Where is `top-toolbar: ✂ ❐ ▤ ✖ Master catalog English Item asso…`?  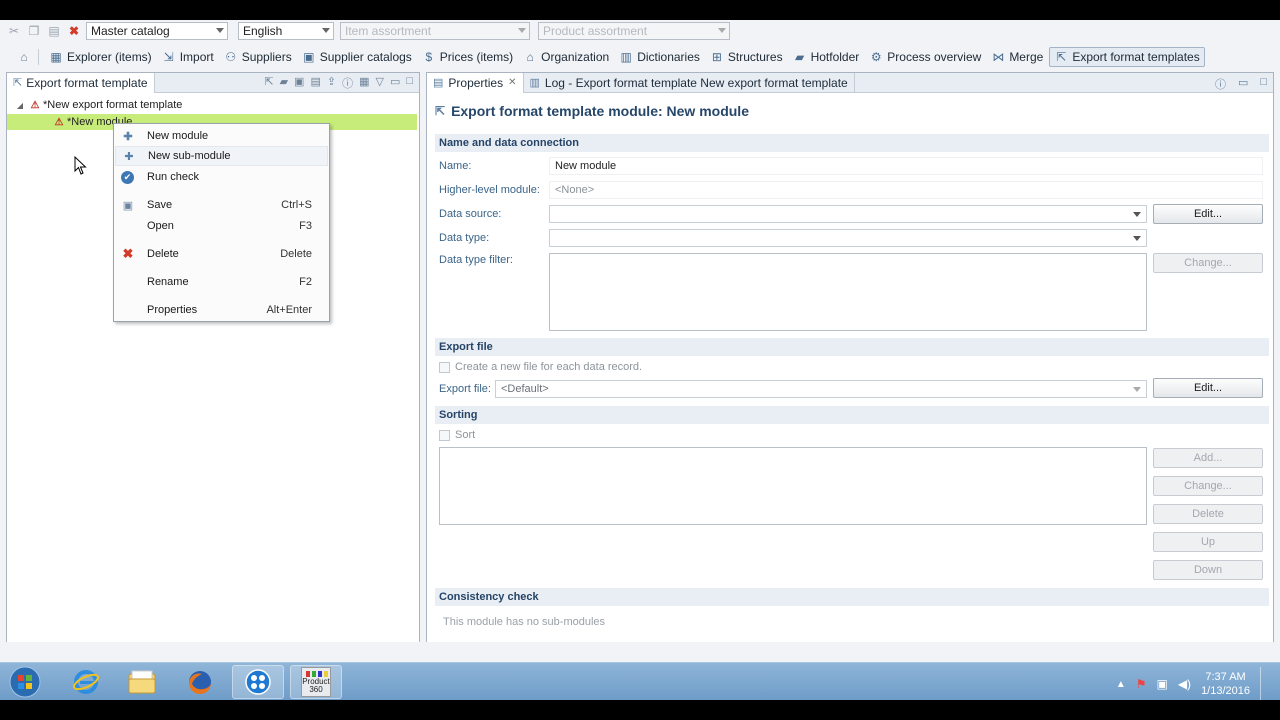
top-toolbar: ✂ ❐ ▤ ✖ Master catalog English Item asso… is located at coordinates (640, 31).